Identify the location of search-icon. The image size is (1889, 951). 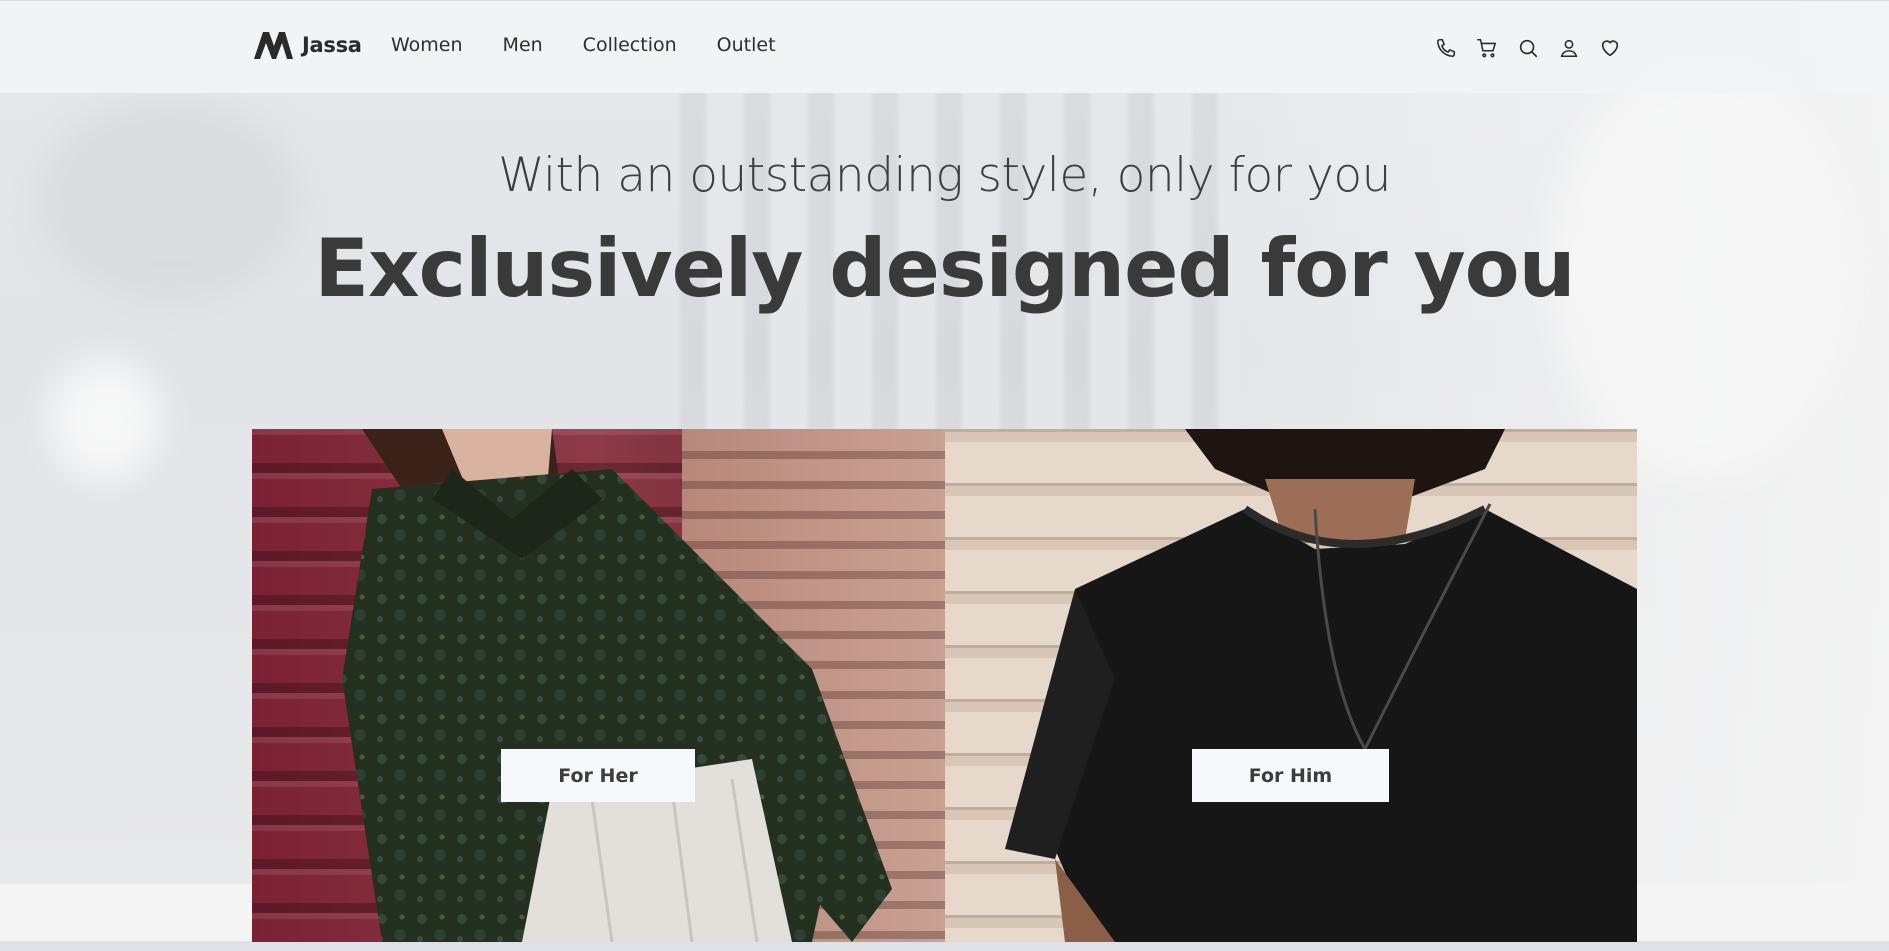
(1528, 48).